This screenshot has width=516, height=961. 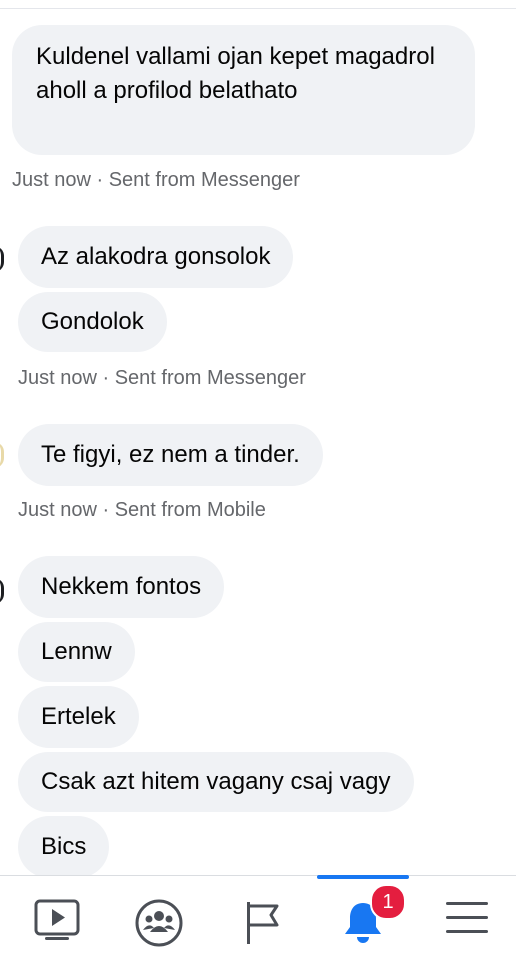 I want to click on message-bubble: Ertelek, so click(x=78, y=717).